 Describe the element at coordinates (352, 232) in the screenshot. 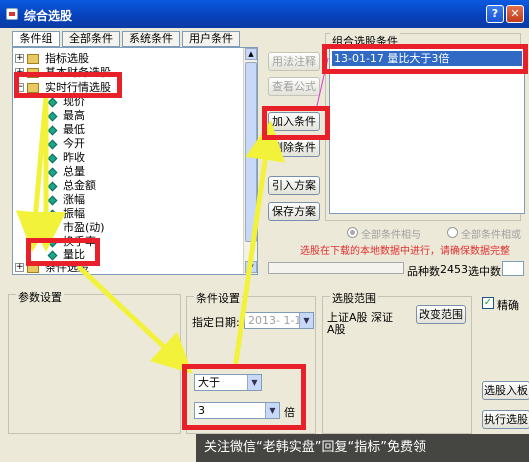

I see `radio-all-and` at that location.